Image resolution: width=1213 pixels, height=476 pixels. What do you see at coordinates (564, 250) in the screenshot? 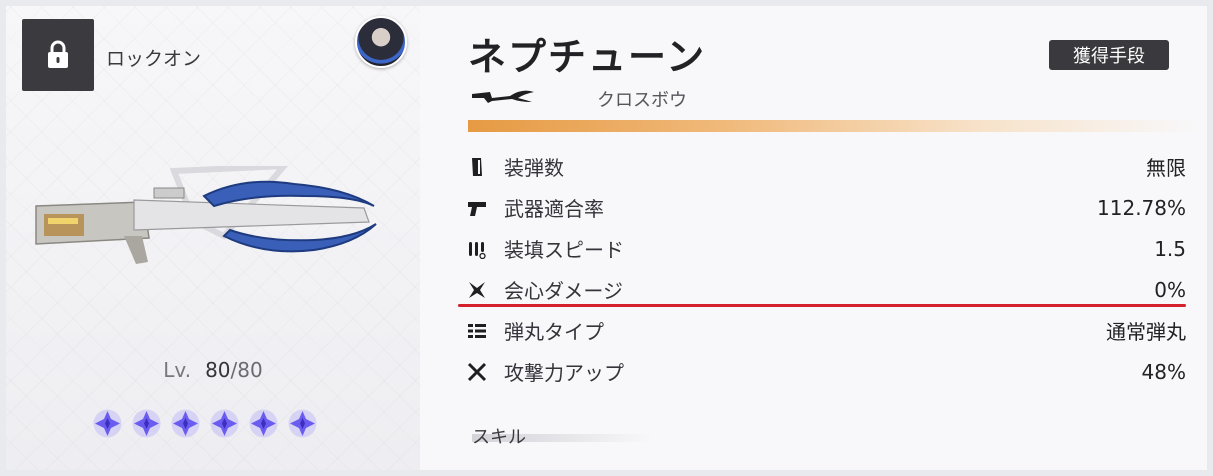
I see `stat-label: 装填スピード` at bounding box center [564, 250].